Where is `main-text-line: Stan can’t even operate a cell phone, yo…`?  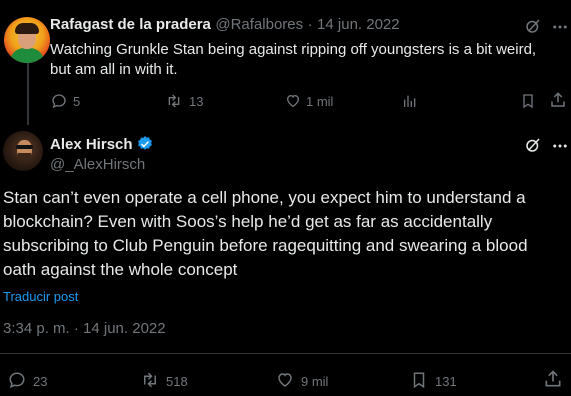 main-text-line: Stan can’t even operate a cell phone, yo… is located at coordinates (264, 197).